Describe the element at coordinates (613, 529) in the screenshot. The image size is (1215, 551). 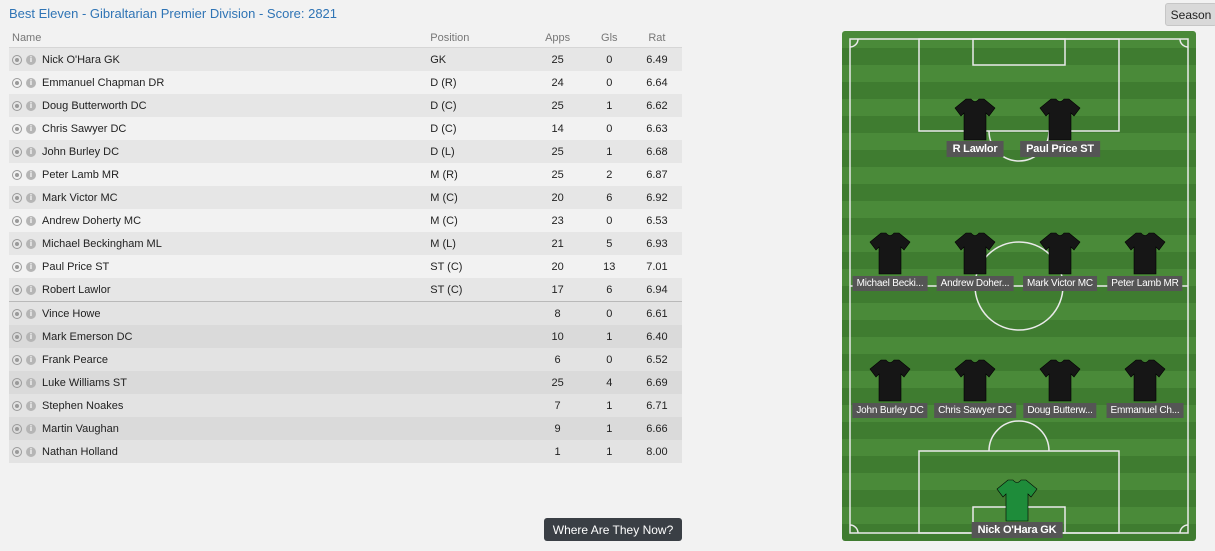
I see `where-are-they-now-button: Where Are They Now?` at that location.